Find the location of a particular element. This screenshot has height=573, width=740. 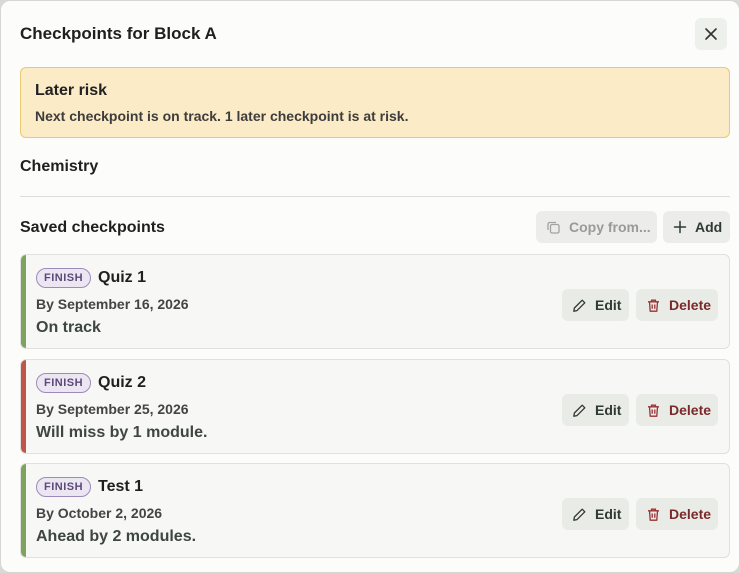

copy-icon is located at coordinates (553, 227).